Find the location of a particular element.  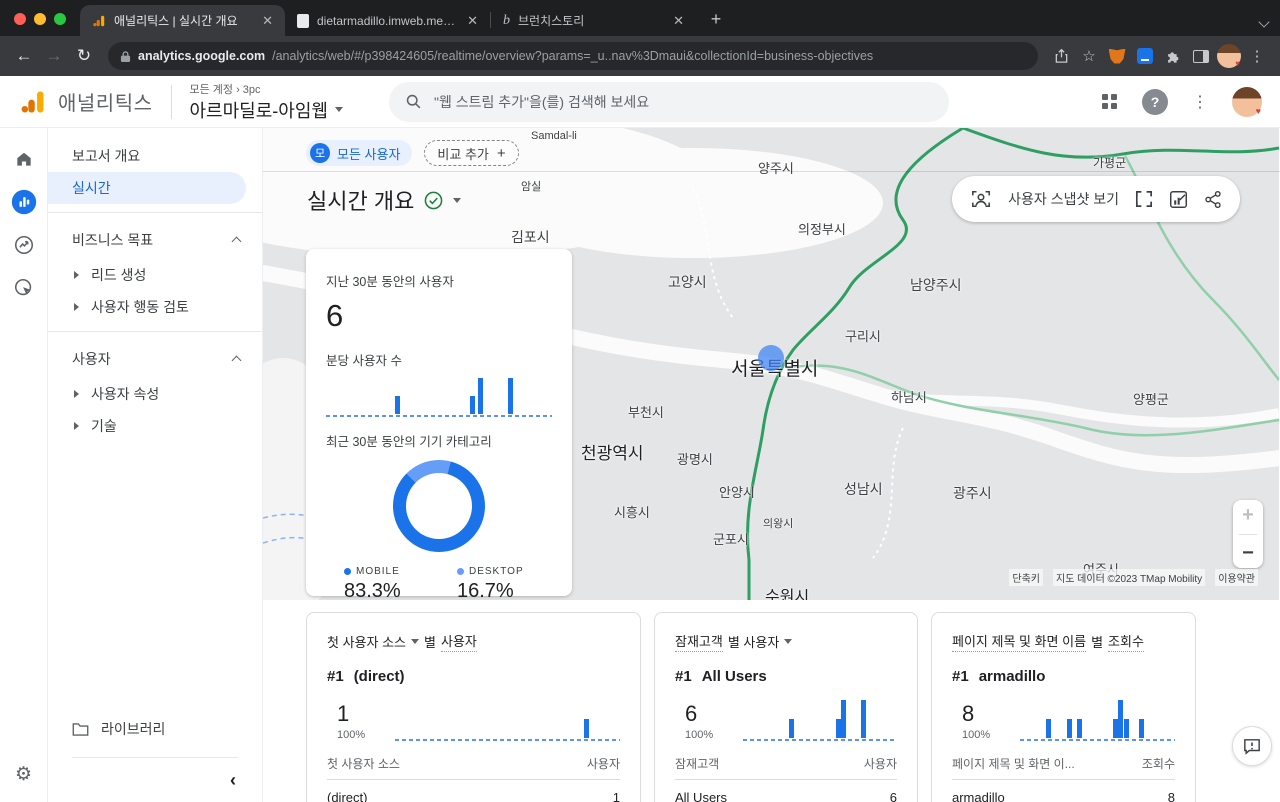

browser-menu-icon: ⋮ is located at coordinates (1257, 56).